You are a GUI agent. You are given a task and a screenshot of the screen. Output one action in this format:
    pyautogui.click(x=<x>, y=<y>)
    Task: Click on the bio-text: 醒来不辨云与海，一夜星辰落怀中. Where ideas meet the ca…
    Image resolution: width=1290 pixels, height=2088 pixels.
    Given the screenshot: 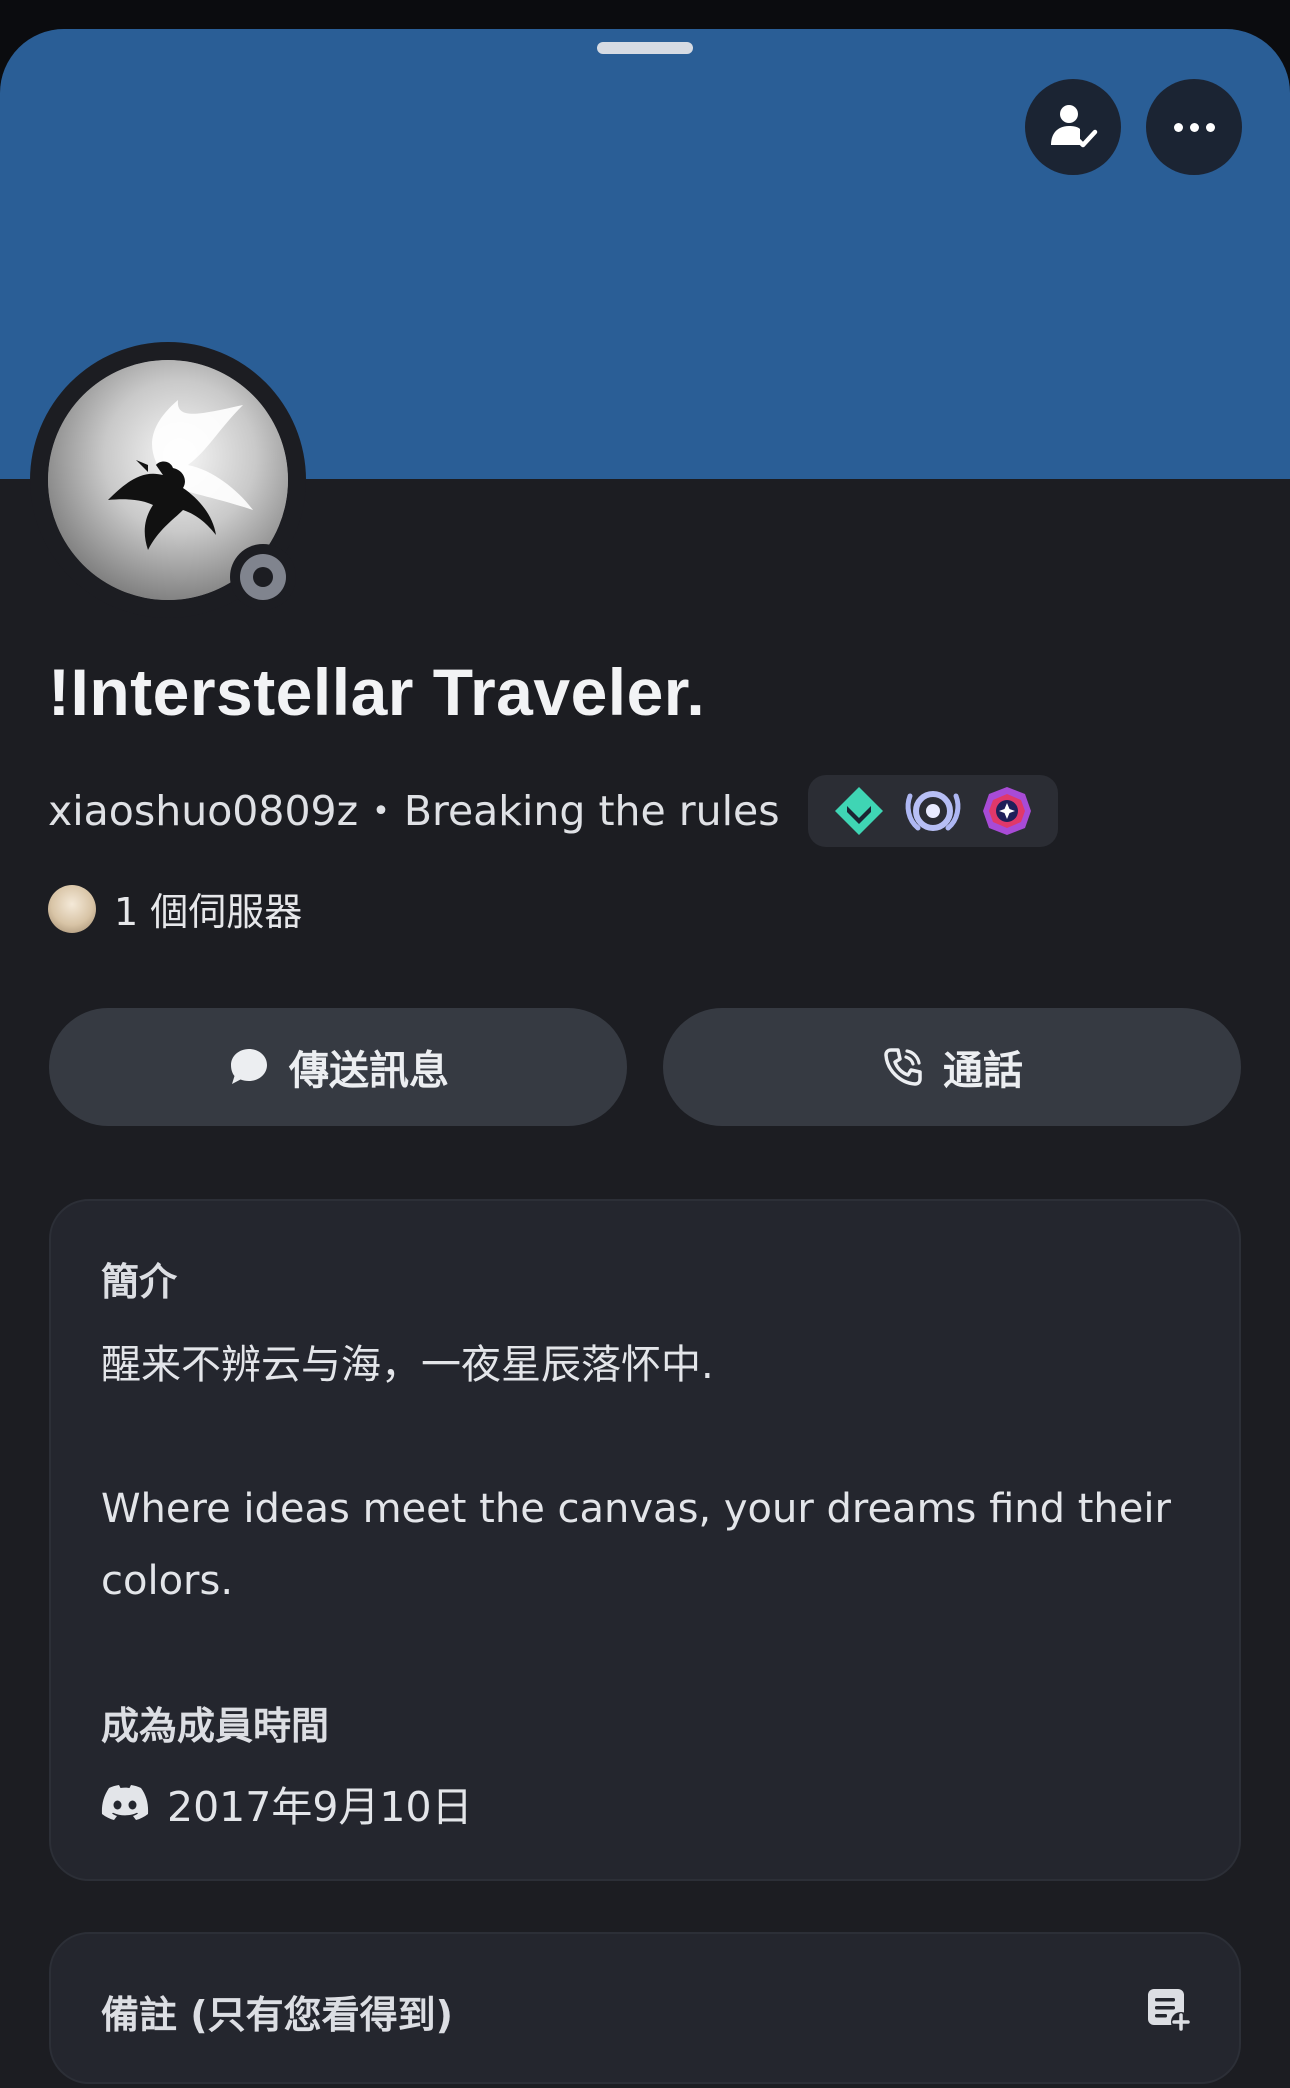 What is the action you would take?
    pyautogui.click(x=636, y=1473)
    